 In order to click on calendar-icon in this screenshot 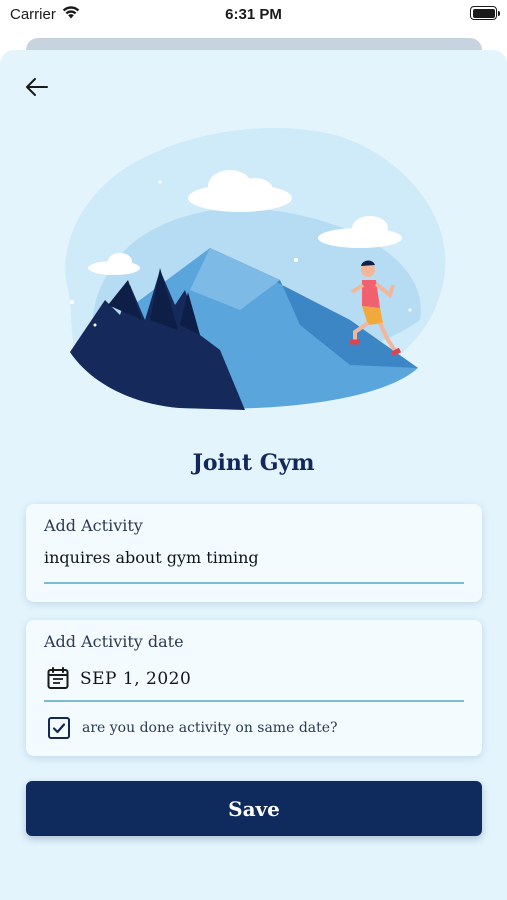, I will do `click(58, 678)`.